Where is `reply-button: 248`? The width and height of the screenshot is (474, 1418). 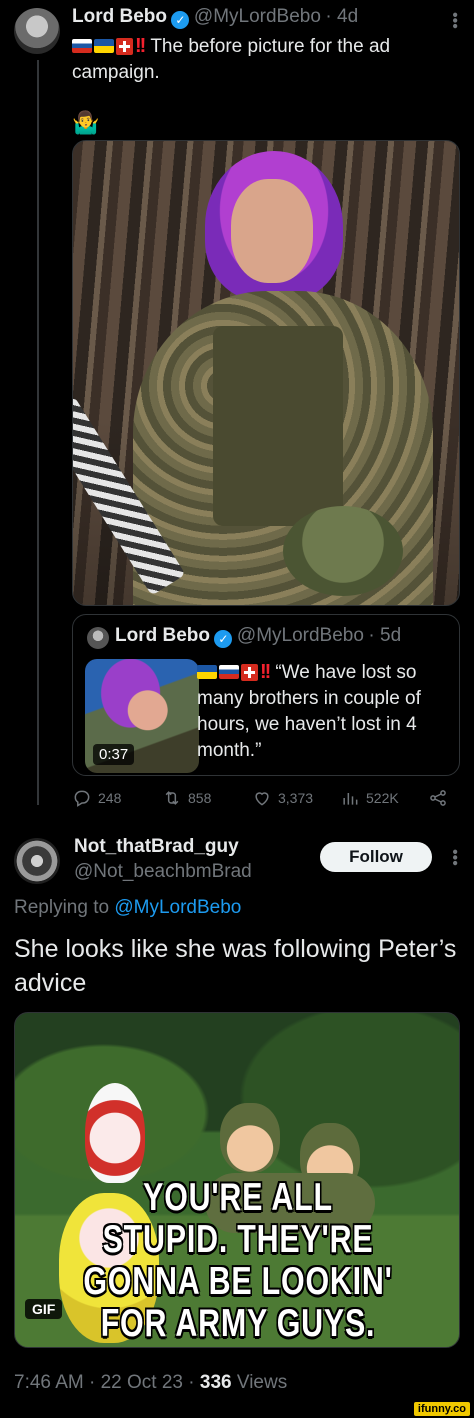
reply-button: 248 is located at coordinates (96, 798).